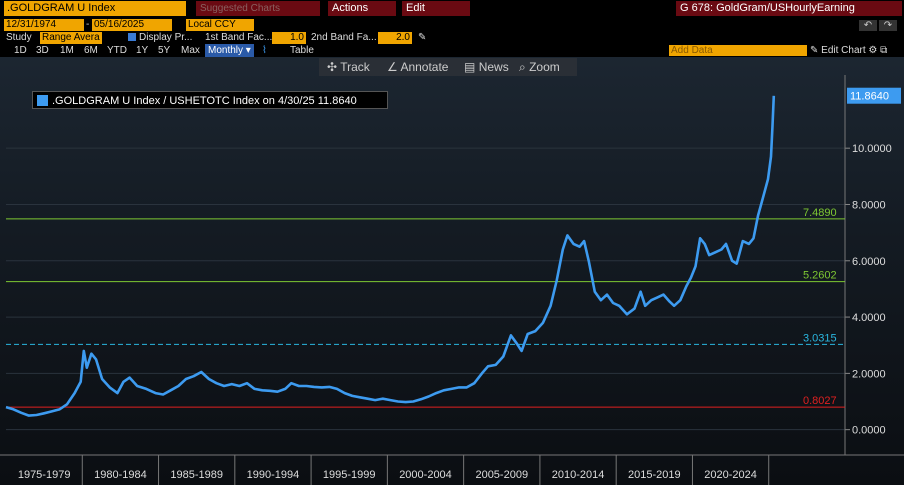 The width and height of the screenshot is (904, 485). Describe the element at coordinates (872, 149) in the screenshot. I see `y-tick-label: 10.0000` at that location.